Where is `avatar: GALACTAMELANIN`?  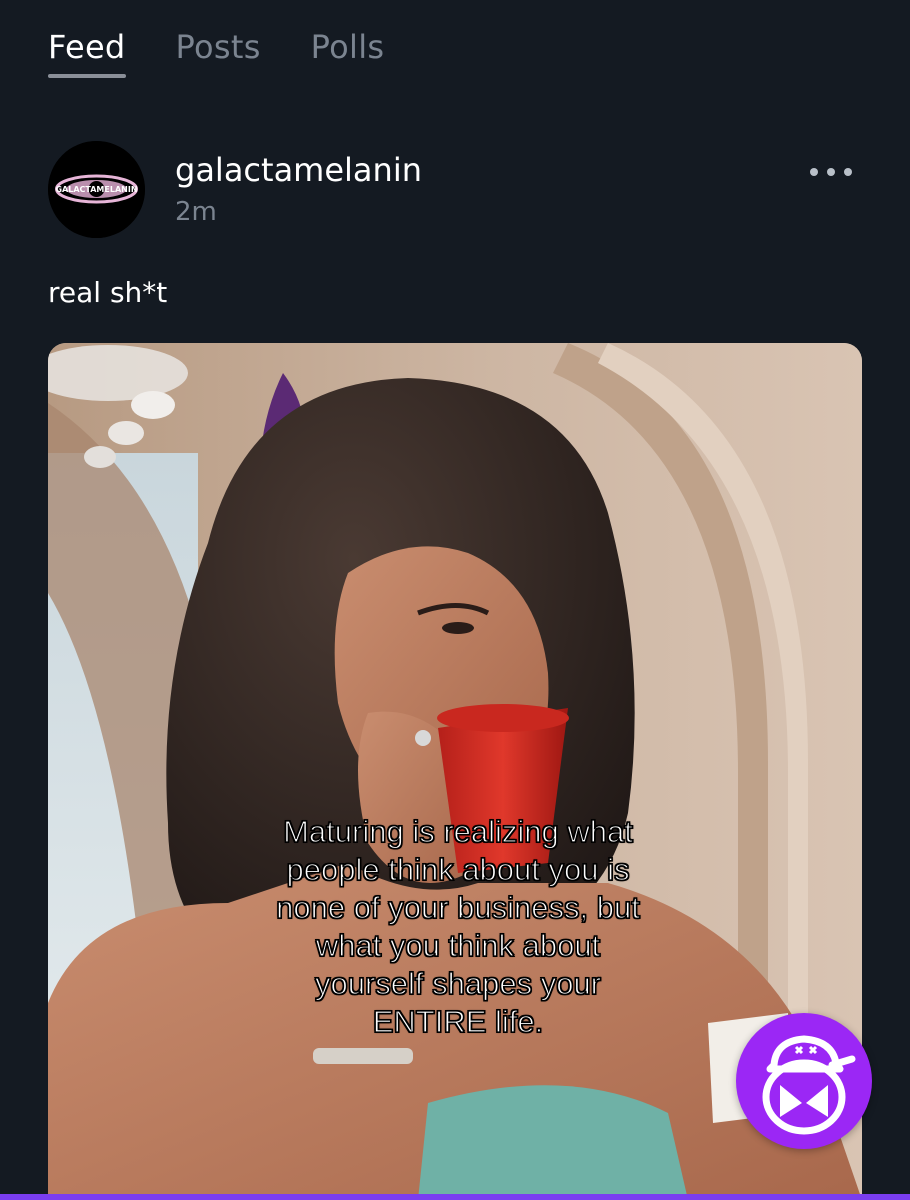 avatar: GALACTAMELANIN is located at coordinates (96, 189).